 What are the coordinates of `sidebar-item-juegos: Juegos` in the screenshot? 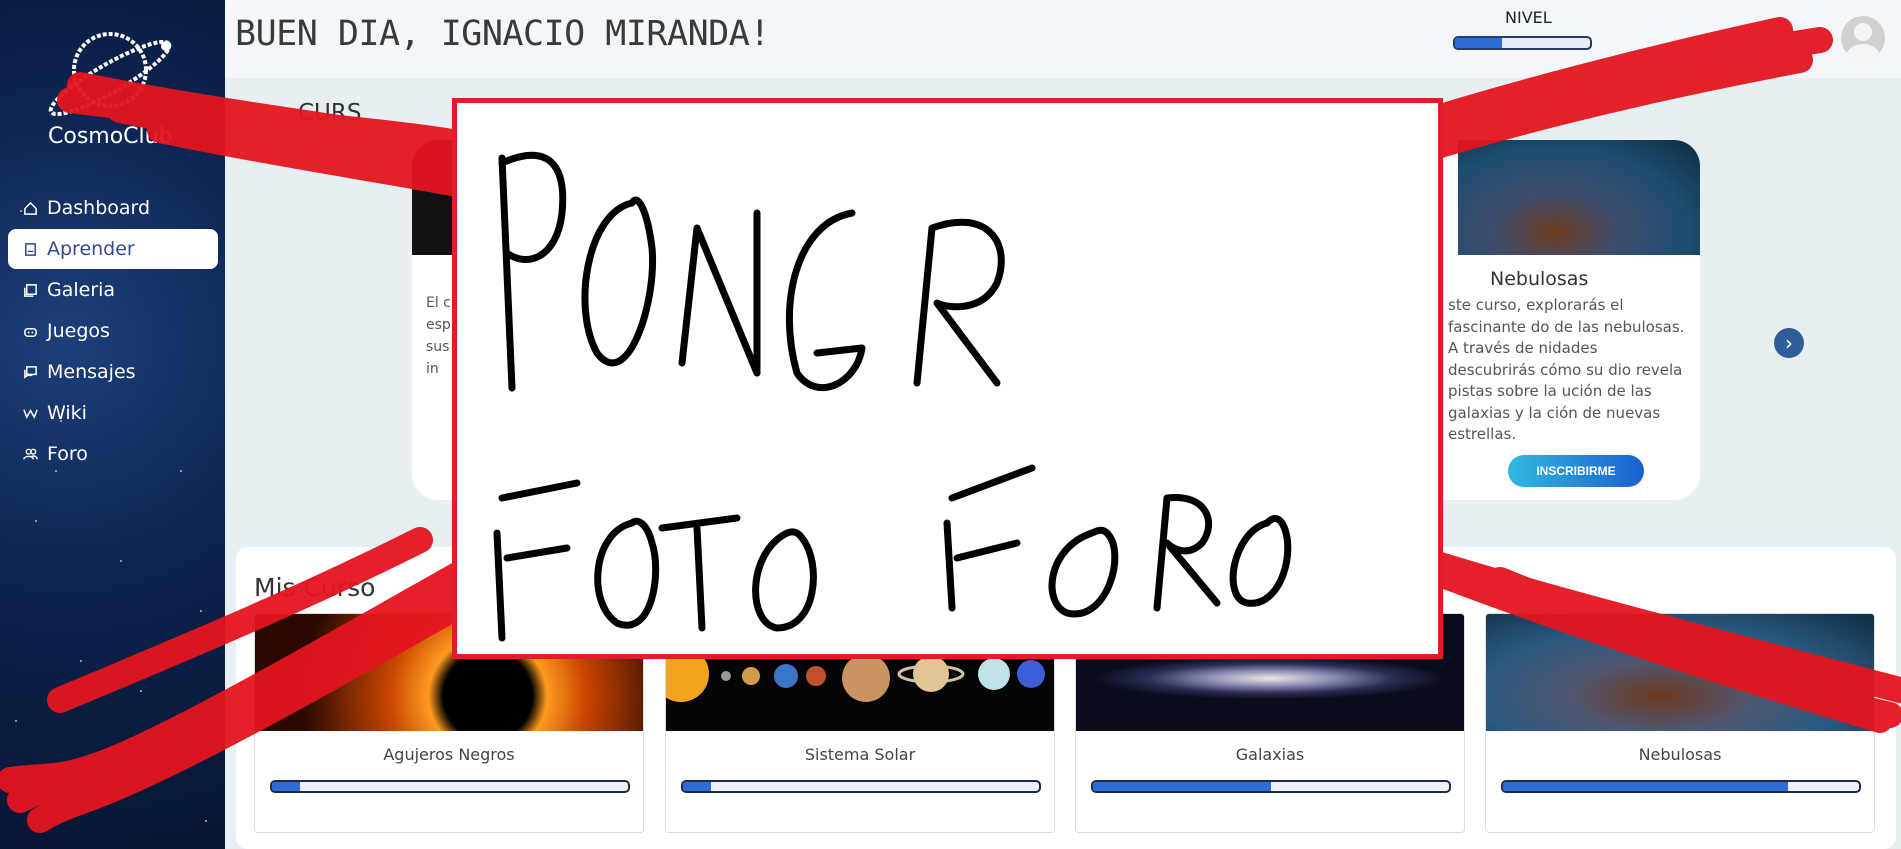 It's located at (113, 331).